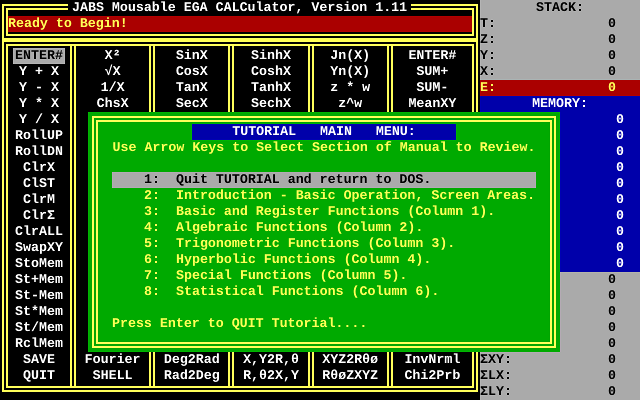 The height and width of the screenshot is (400, 640). Describe the element at coordinates (488, 88) in the screenshot. I see `register-label: E:` at that location.